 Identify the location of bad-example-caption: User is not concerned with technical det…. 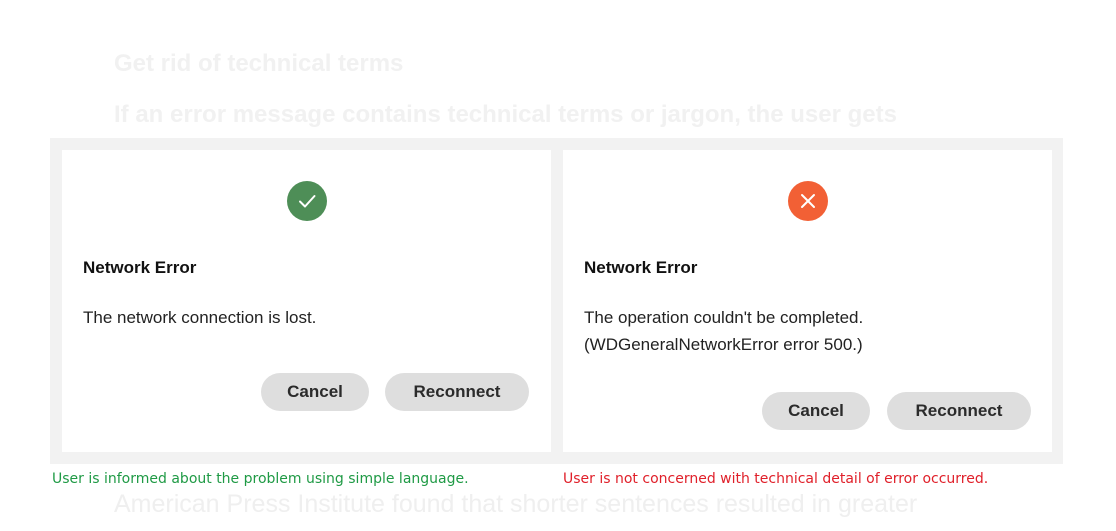
(776, 479).